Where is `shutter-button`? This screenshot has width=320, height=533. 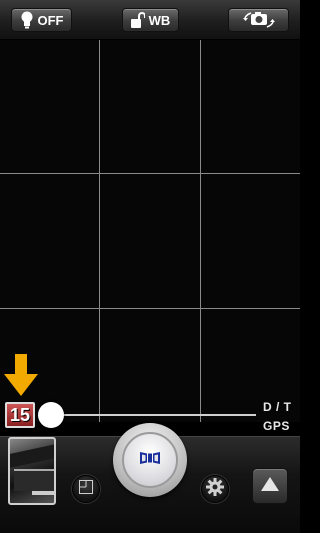 shutter-button is located at coordinates (150, 460).